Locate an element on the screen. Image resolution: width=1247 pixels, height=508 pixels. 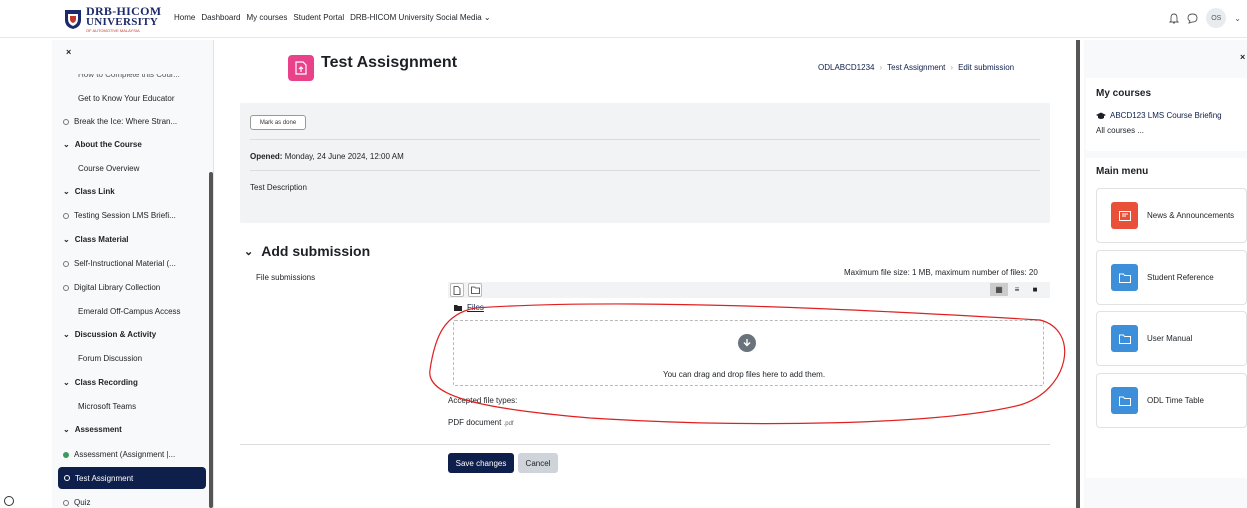
download-arrow-icon is located at coordinates (747, 343).